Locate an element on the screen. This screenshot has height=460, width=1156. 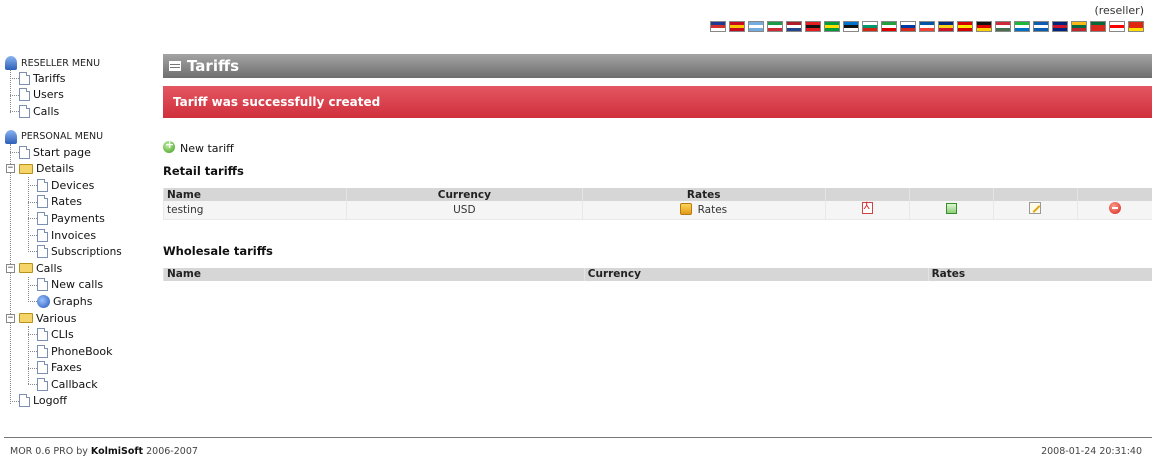
rates-icon is located at coordinates (686, 209).